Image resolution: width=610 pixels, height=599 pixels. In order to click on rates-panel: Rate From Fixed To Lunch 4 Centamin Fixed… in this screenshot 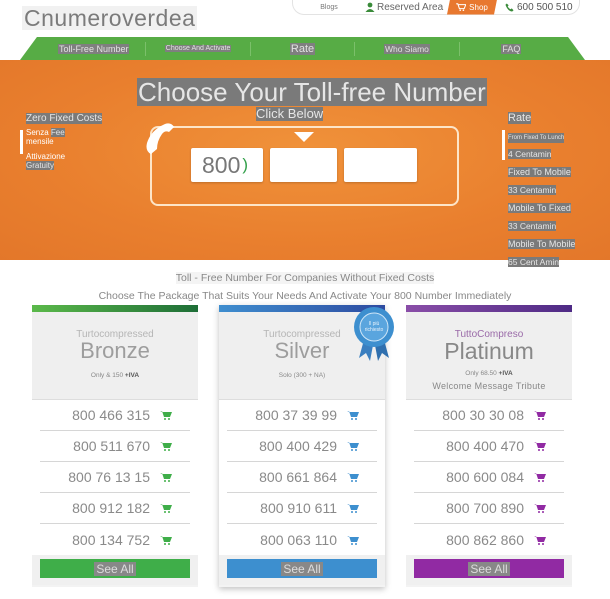, I will do `click(550, 189)`.